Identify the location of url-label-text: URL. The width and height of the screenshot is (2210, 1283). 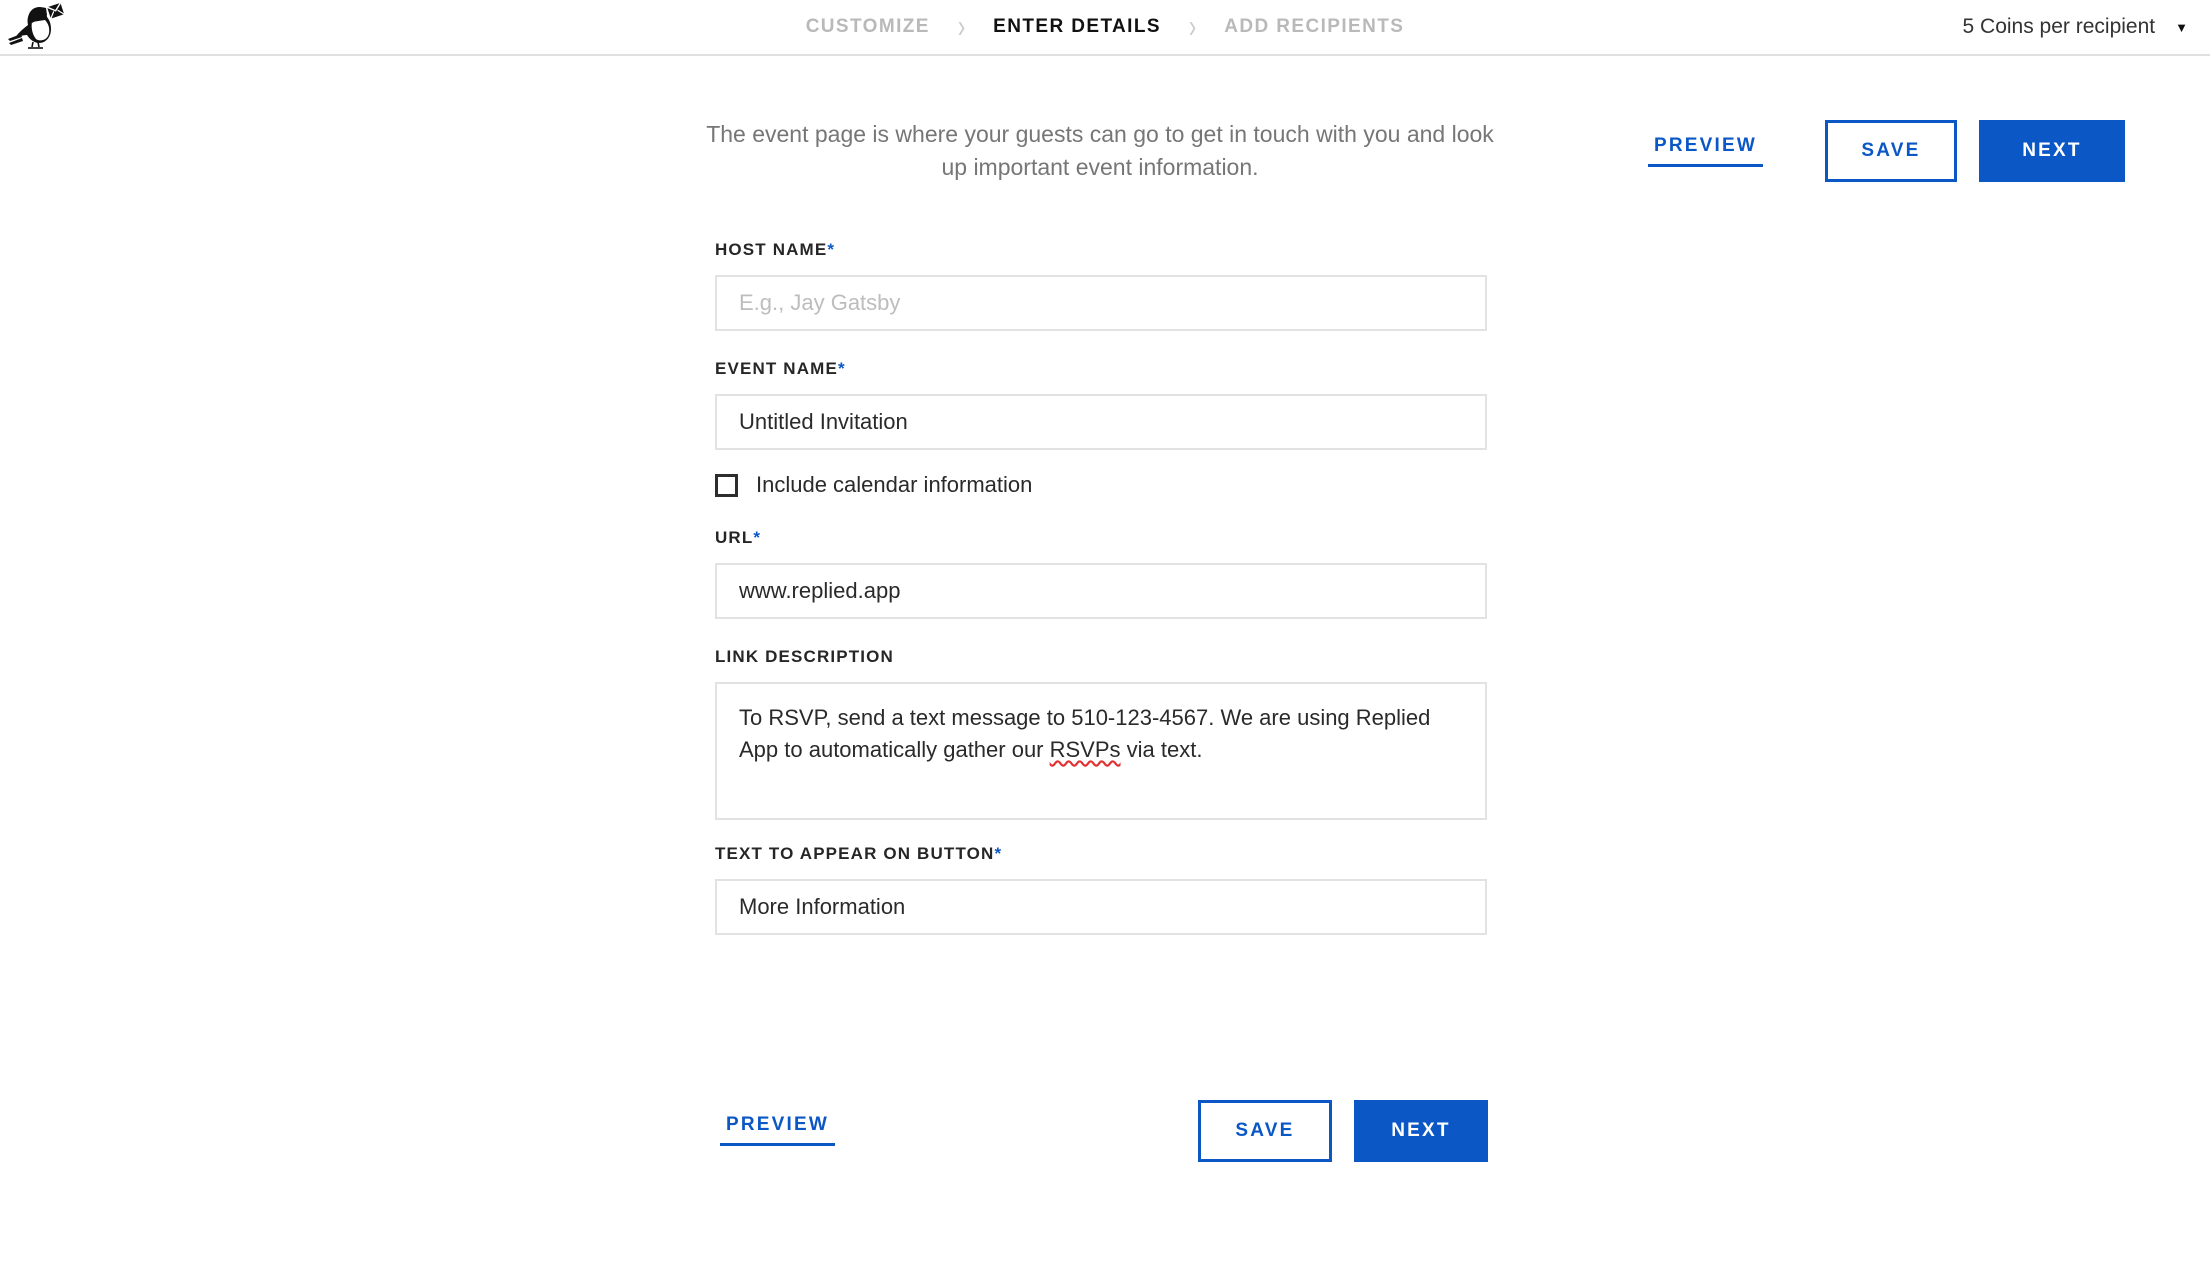
(734, 537).